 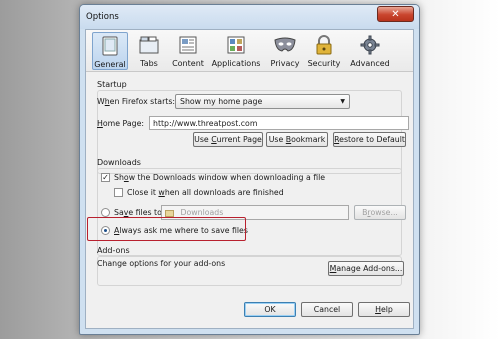 What do you see at coordinates (236, 63) in the screenshot?
I see `tab-label: Applications` at bounding box center [236, 63].